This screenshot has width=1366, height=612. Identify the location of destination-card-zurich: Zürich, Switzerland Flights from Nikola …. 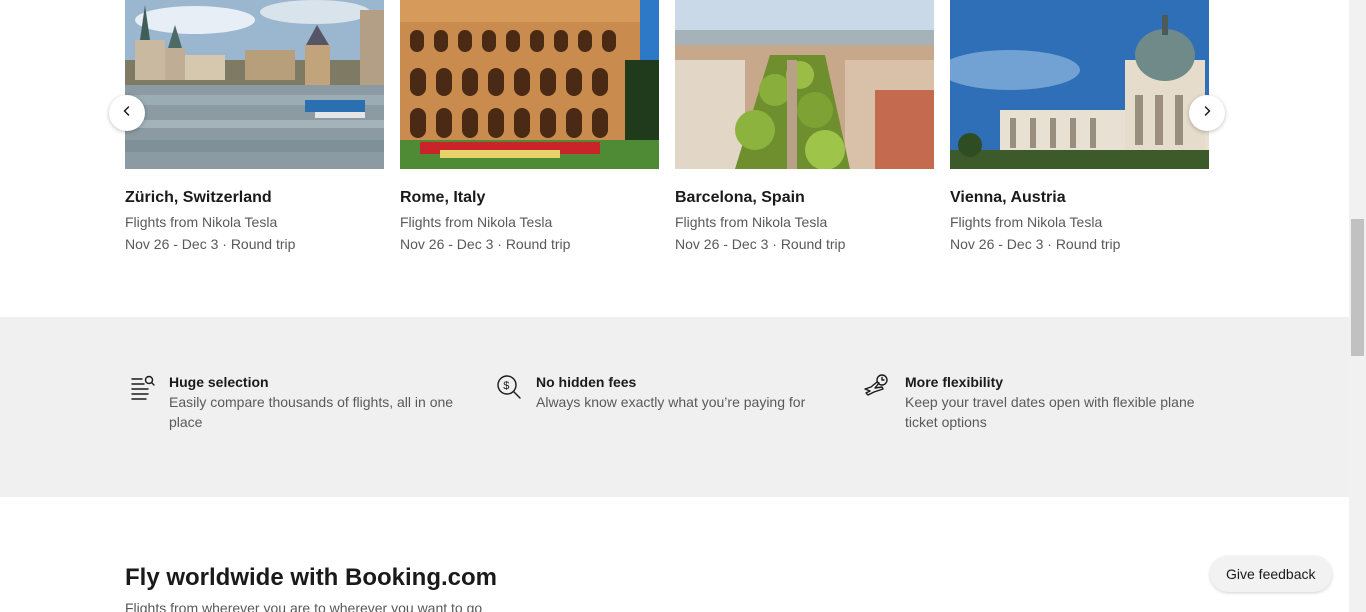
(254, 126).